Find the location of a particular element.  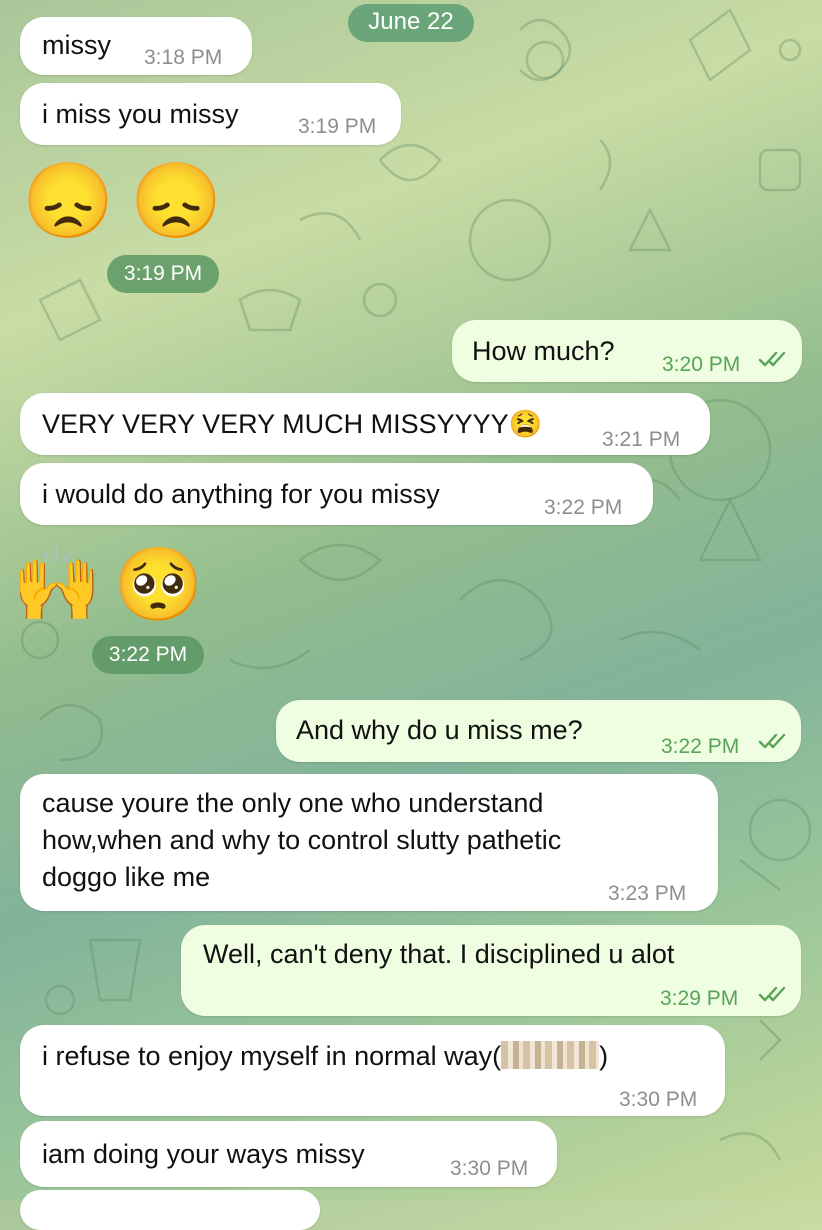

message-time: 3:21 PM is located at coordinates (641, 439).